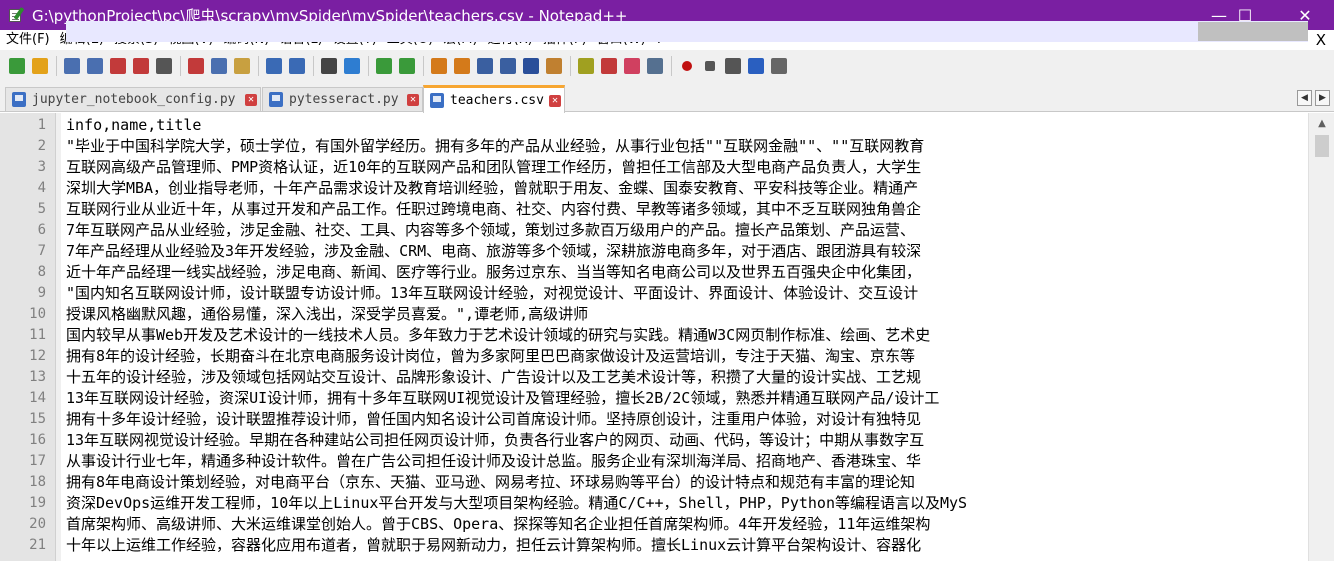 The image size is (1334, 561). I want to click on replace-icon-glyph, so click(352, 66).